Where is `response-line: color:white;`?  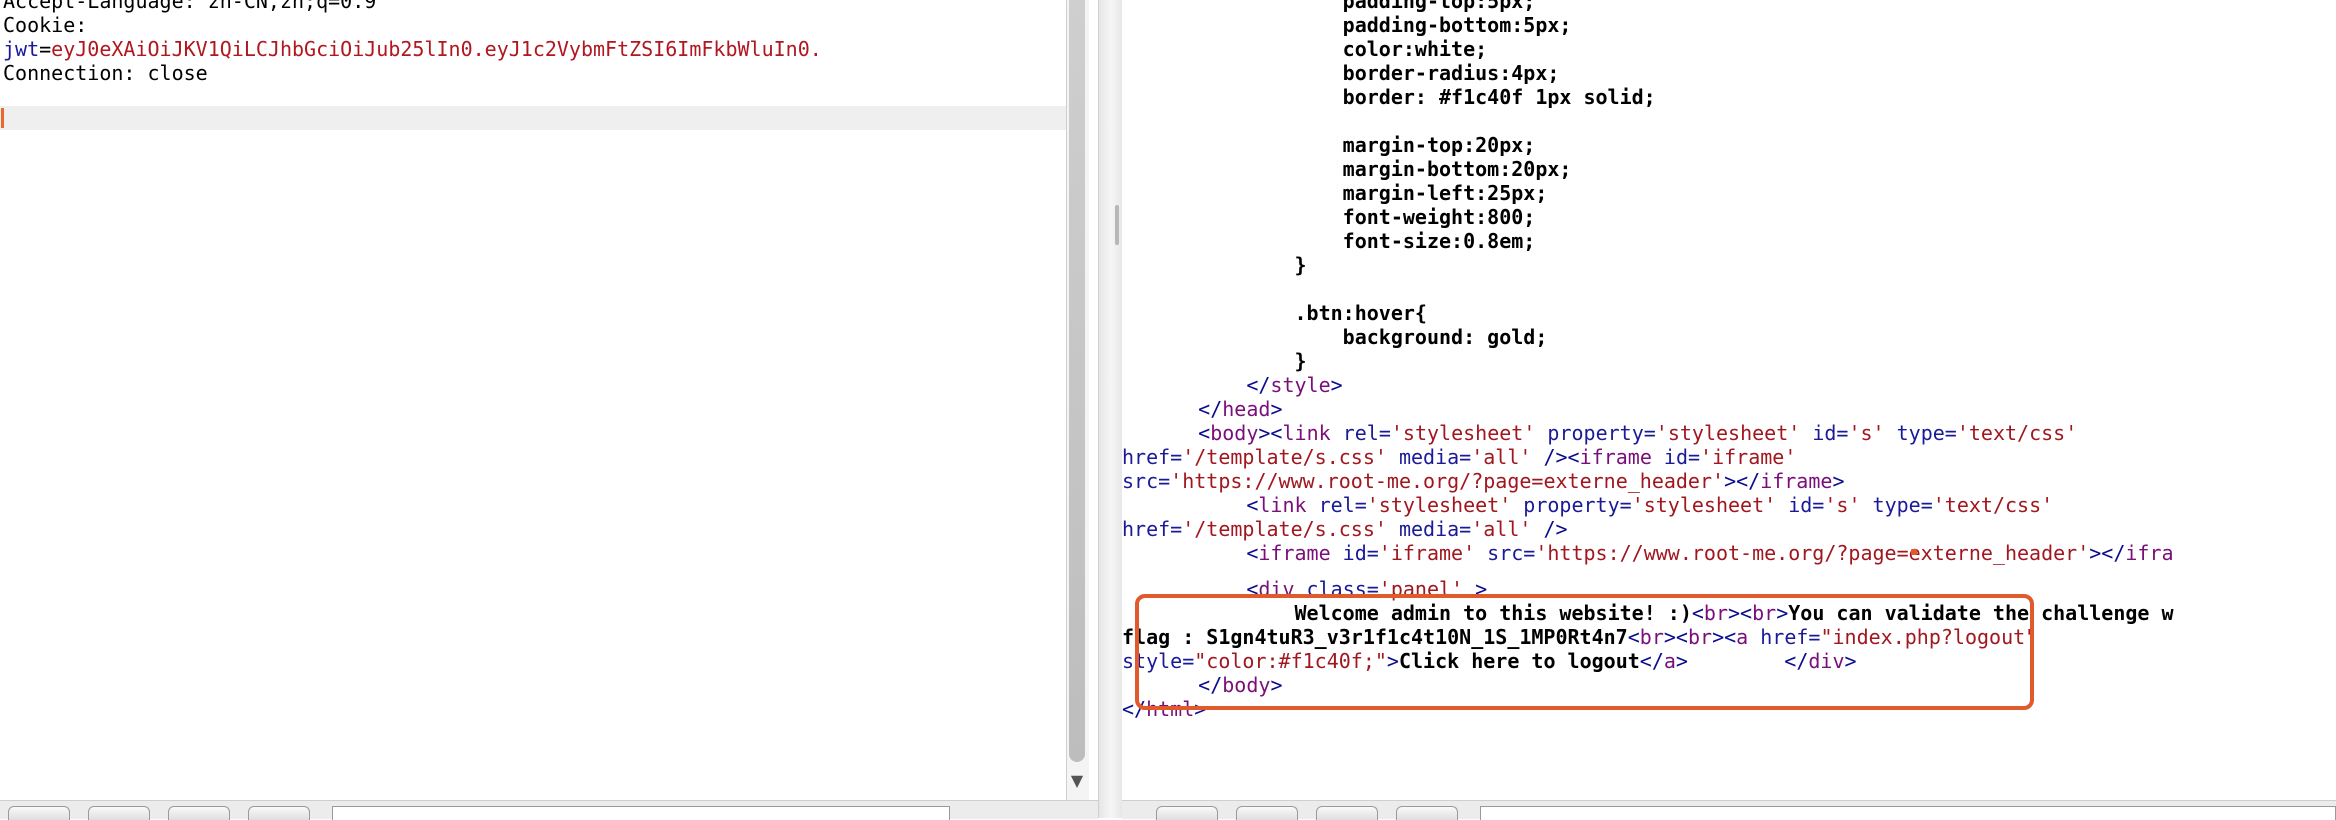 response-line: color:white; is located at coordinates (1415, 49).